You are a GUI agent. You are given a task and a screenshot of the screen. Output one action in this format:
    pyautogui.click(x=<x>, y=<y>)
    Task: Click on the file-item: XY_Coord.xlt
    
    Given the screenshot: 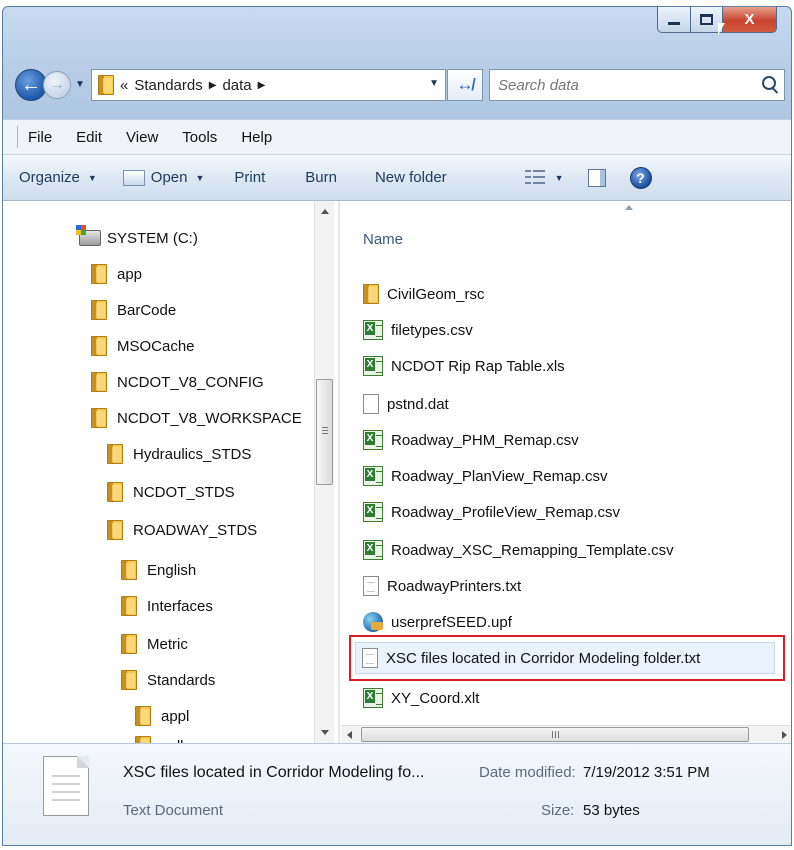 What is the action you would take?
    pyautogui.click(x=421, y=698)
    